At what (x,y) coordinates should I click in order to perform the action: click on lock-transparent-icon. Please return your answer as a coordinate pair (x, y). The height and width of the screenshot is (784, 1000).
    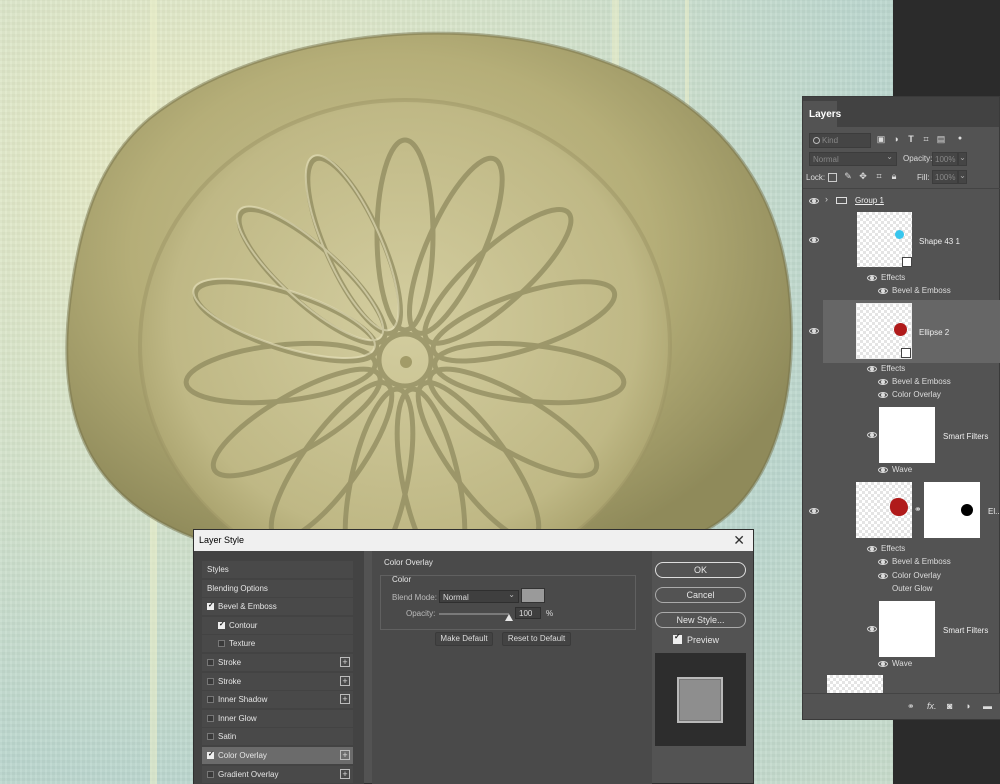
    Looking at the image, I should click on (832, 177).